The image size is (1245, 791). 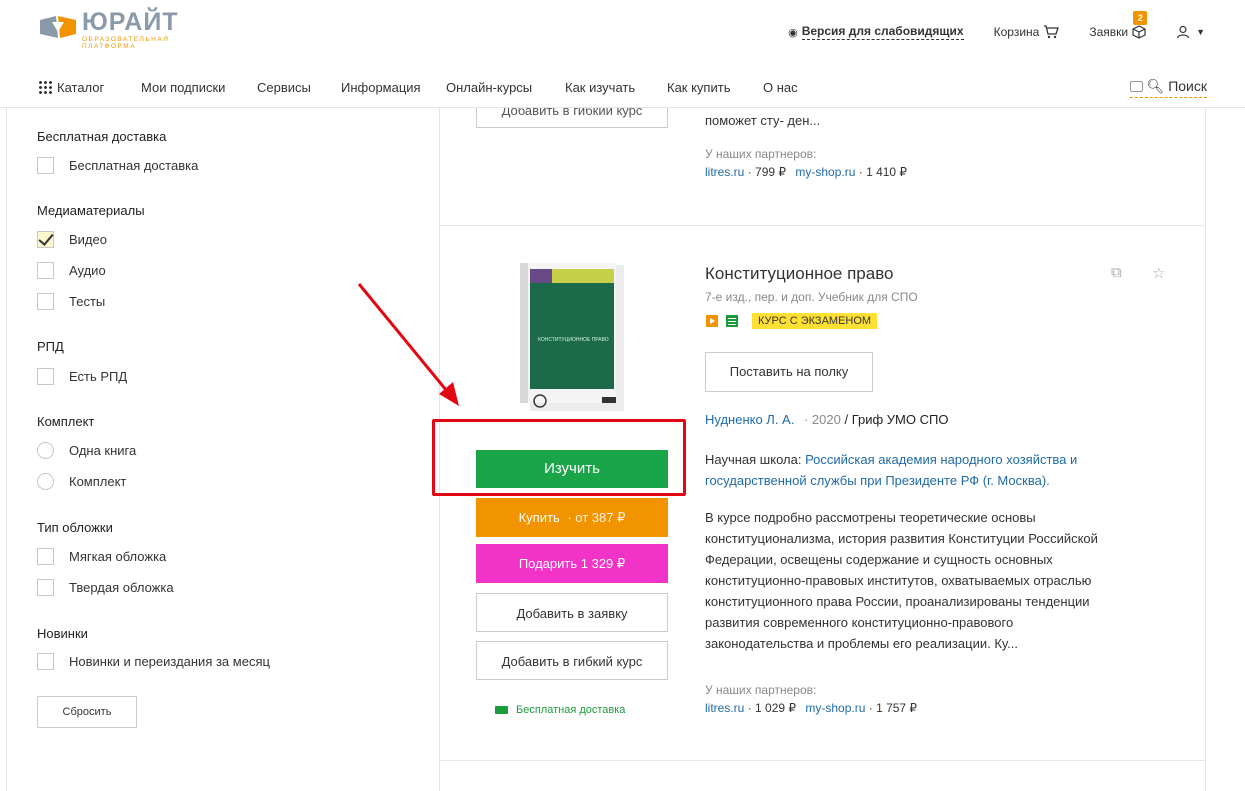 What do you see at coordinates (105, 587) in the screenshot?
I see `filter-hard-cover: Твердая обложка` at bounding box center [105, 587].